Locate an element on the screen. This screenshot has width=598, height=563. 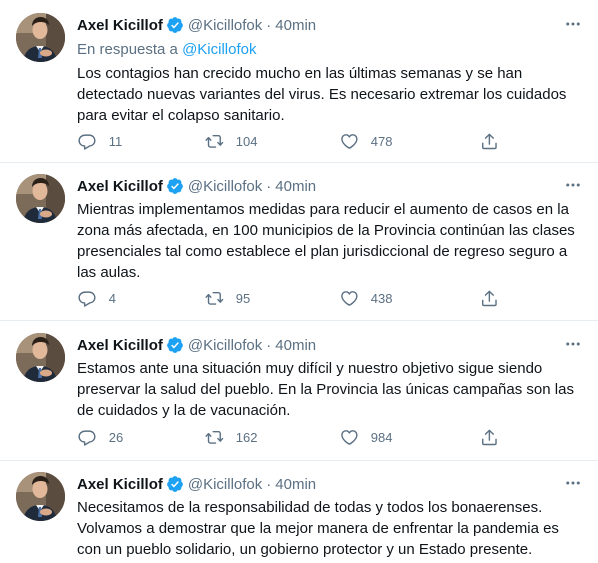
reply-count: 26 is located at coordinates (116, 437).